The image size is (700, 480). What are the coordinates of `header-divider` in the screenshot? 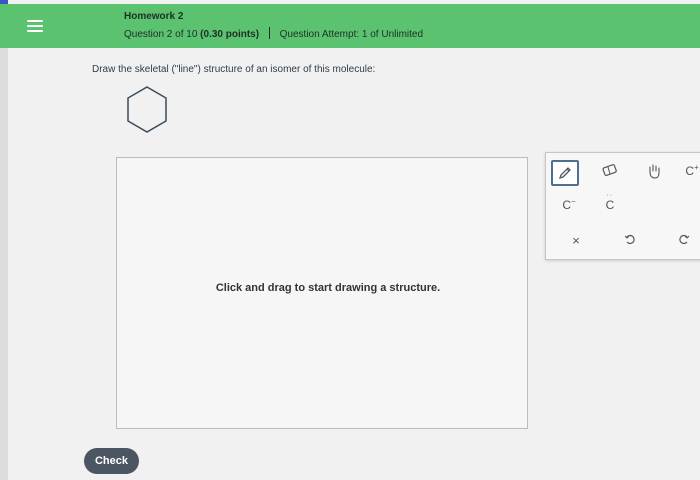 It's located at (269, 33).